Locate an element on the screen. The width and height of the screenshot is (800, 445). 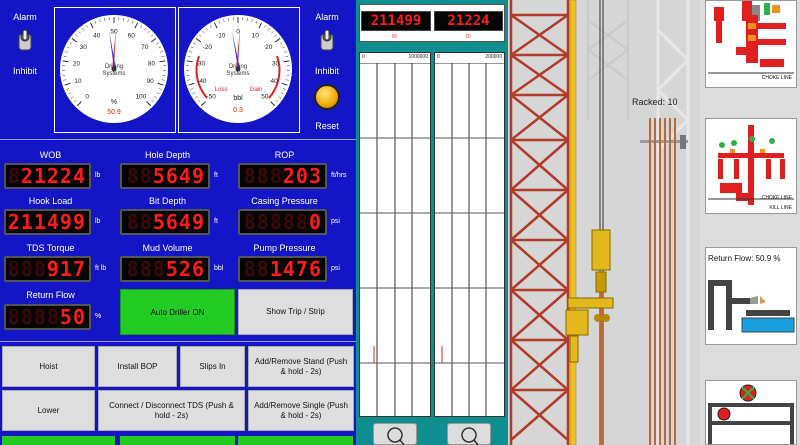
choke-kill-card: CHOKE LINE KILL LINE is located at coordinates (751, 166).